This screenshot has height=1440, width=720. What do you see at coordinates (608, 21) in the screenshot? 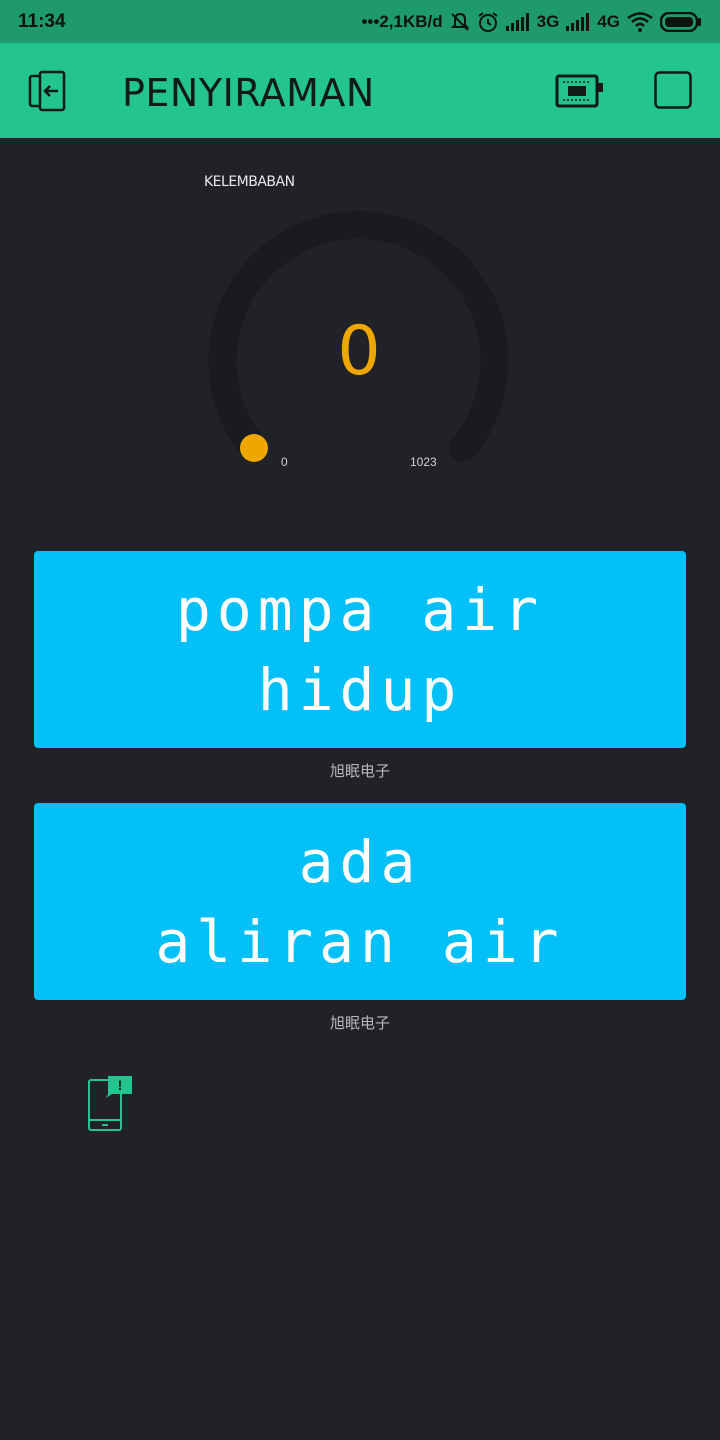
I see `network-type-2: 4G` at bounding box center [608, 21].